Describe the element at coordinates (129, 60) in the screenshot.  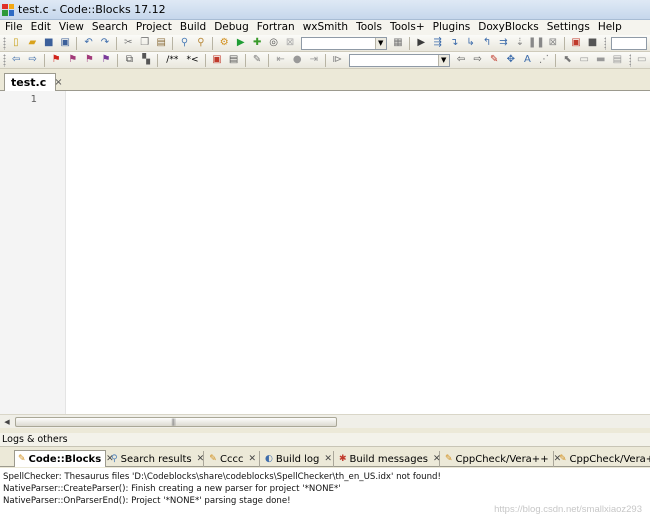
I see `highlight-icon: ⧉` at that location.